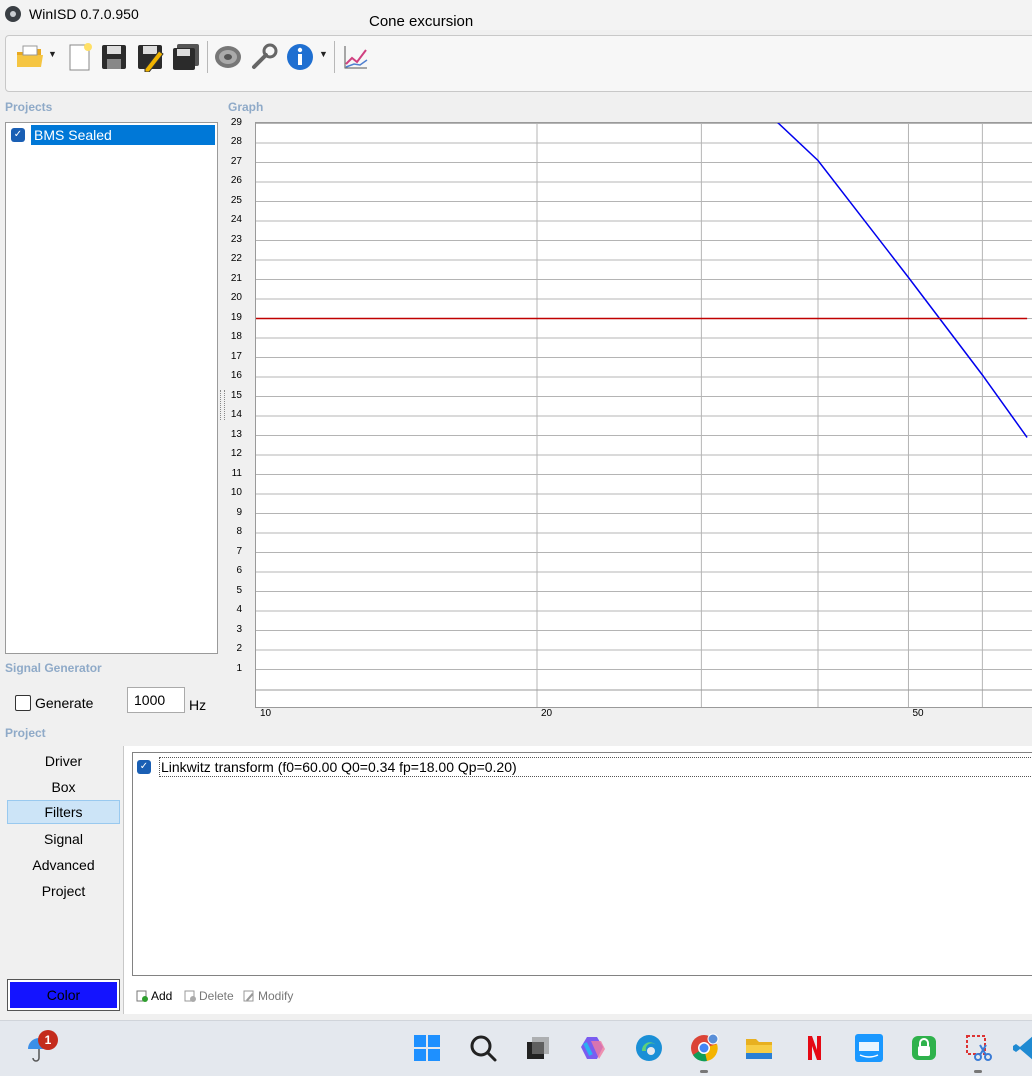 The height and width of the screenshot is (1076, 1032). Describe the element at coordinates (239, 551) in the screenshot. I see `y-tick-label: 7` at that location.